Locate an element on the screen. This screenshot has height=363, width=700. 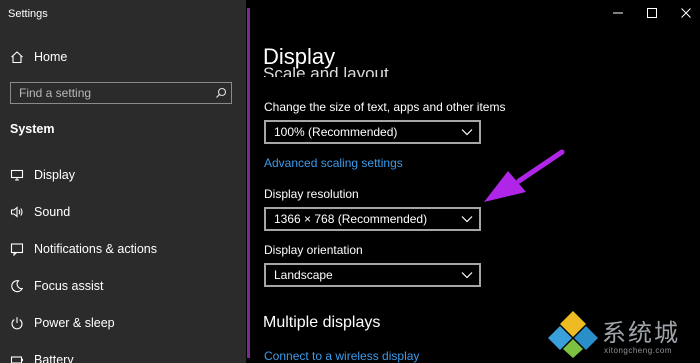
scale-dropdown: 100% (Recommended) is located at coordinates (372, 132).